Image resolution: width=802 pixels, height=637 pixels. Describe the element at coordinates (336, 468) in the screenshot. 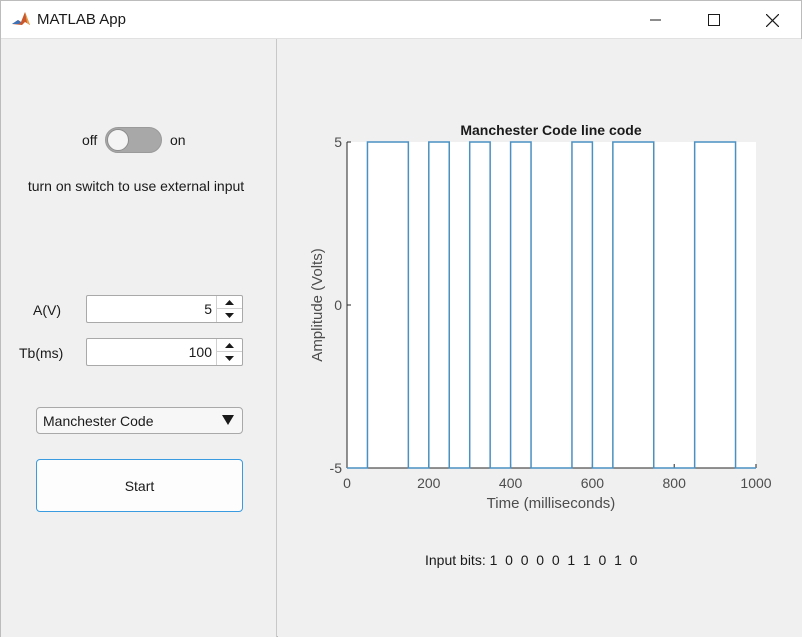

I see `y-tick-label: -5` at that location.